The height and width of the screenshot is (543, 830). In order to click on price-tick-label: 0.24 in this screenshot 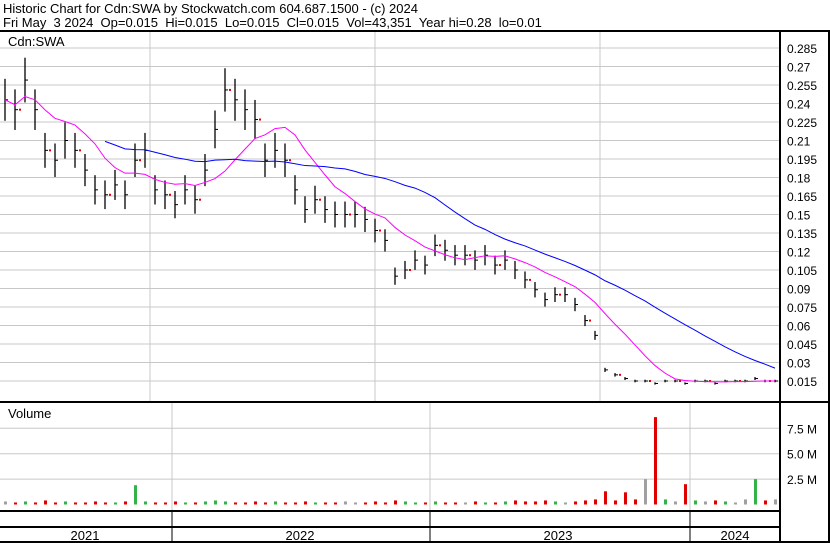, I will do `click(799, 105)`.